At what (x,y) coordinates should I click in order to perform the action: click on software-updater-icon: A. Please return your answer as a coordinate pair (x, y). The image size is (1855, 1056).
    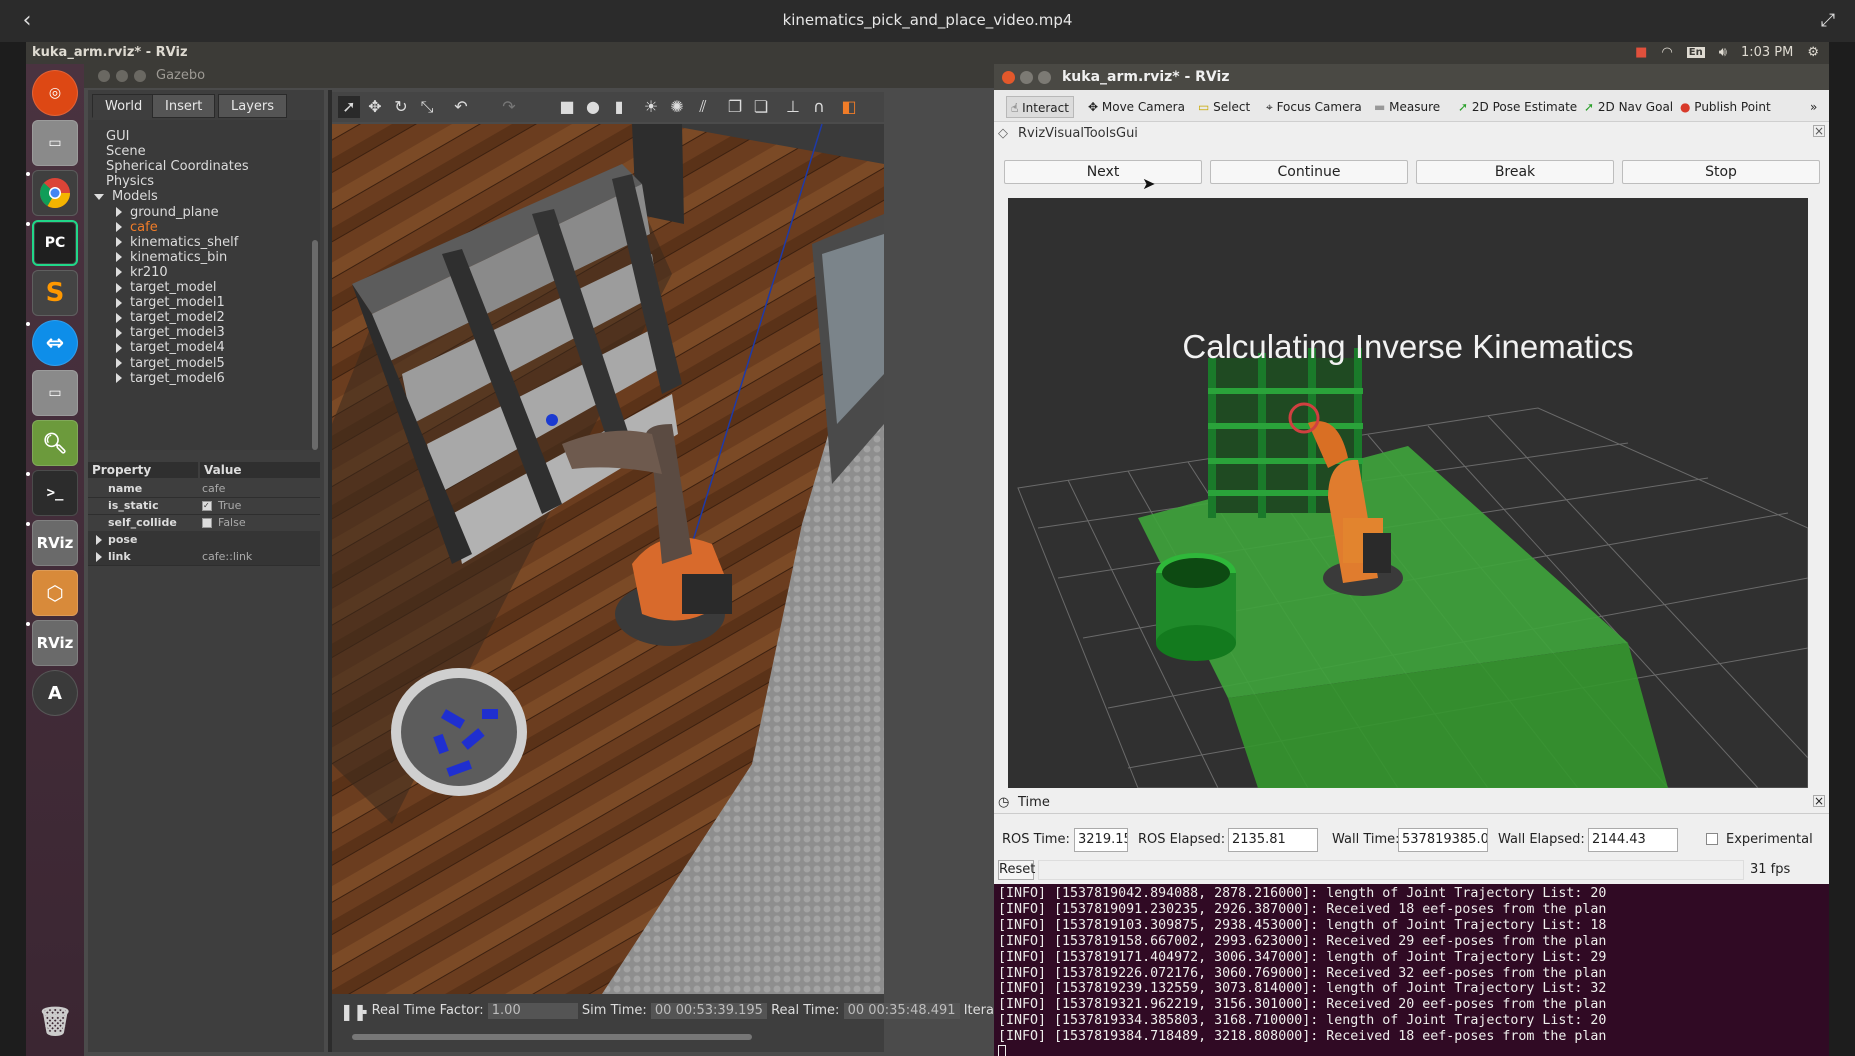
    Looking at the image, I should click on (55, 693).